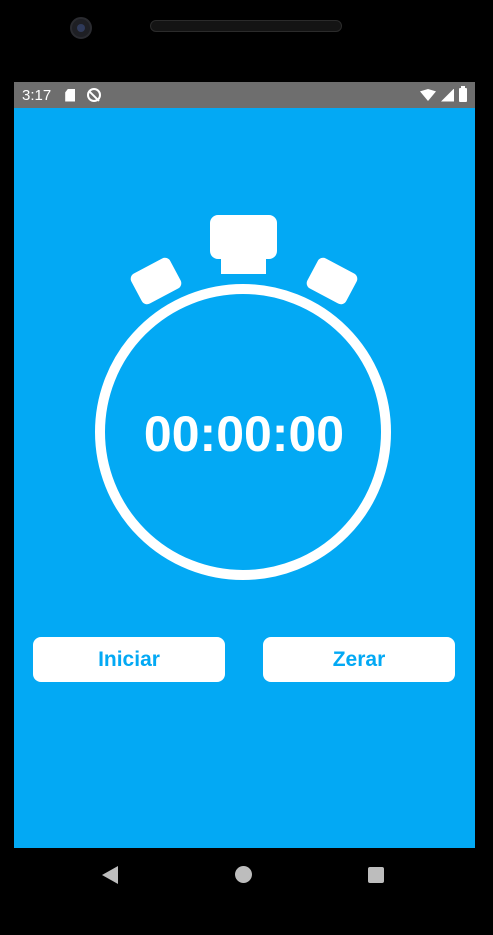 The width and height of the screenshot is (493, 935). Describe the element at coordinates (447, 95) in the screenshot. I see `signal-icon` at that location.